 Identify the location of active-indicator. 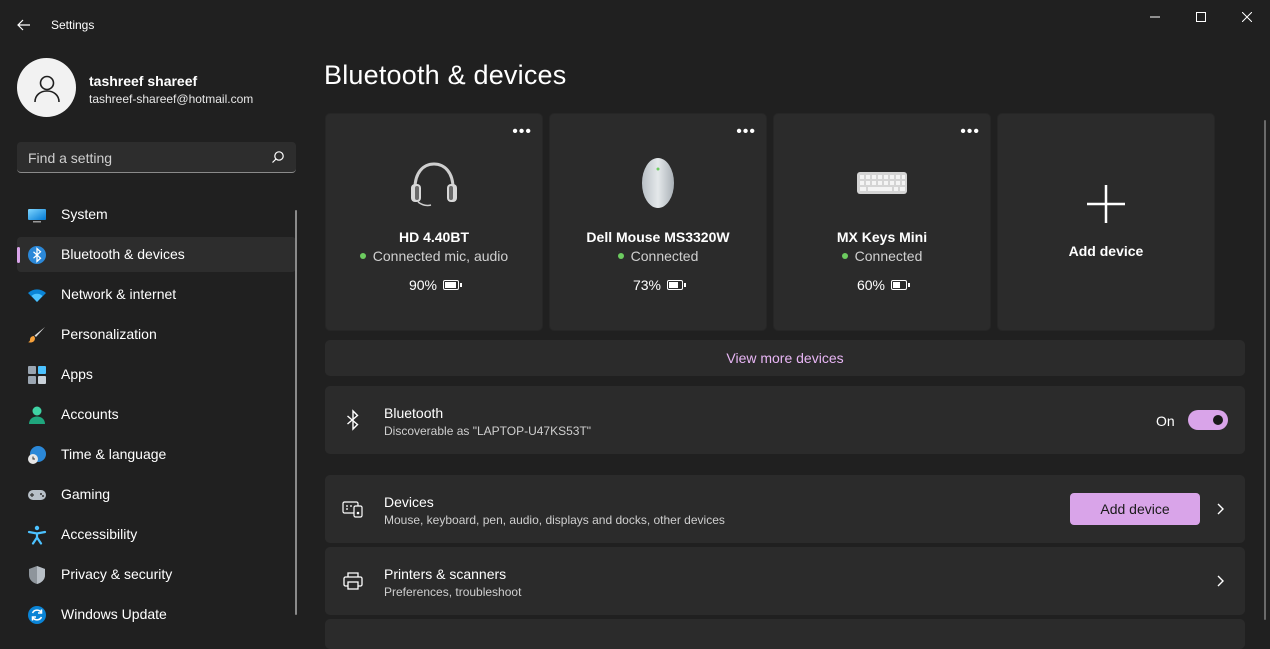
(18, 255).